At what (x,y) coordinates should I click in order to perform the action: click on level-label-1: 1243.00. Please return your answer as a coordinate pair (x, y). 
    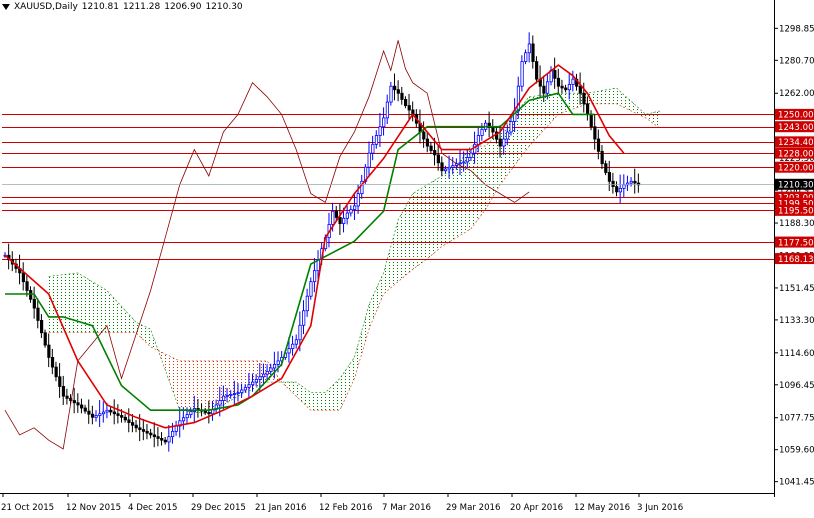
    Looking at the image, I should click on (796, 128).